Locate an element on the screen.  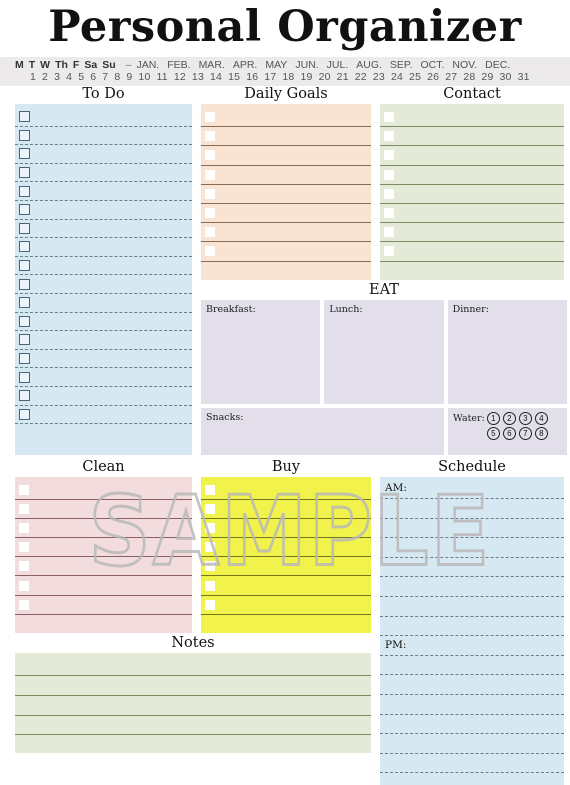
calendar-date-10: 10 is located at coordinates (147, 77).